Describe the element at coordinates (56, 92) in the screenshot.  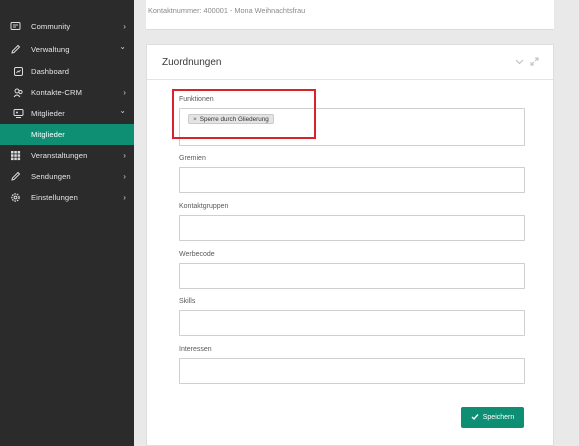
I see `sidebar-item-label: Kontakte-CRM` at that location.